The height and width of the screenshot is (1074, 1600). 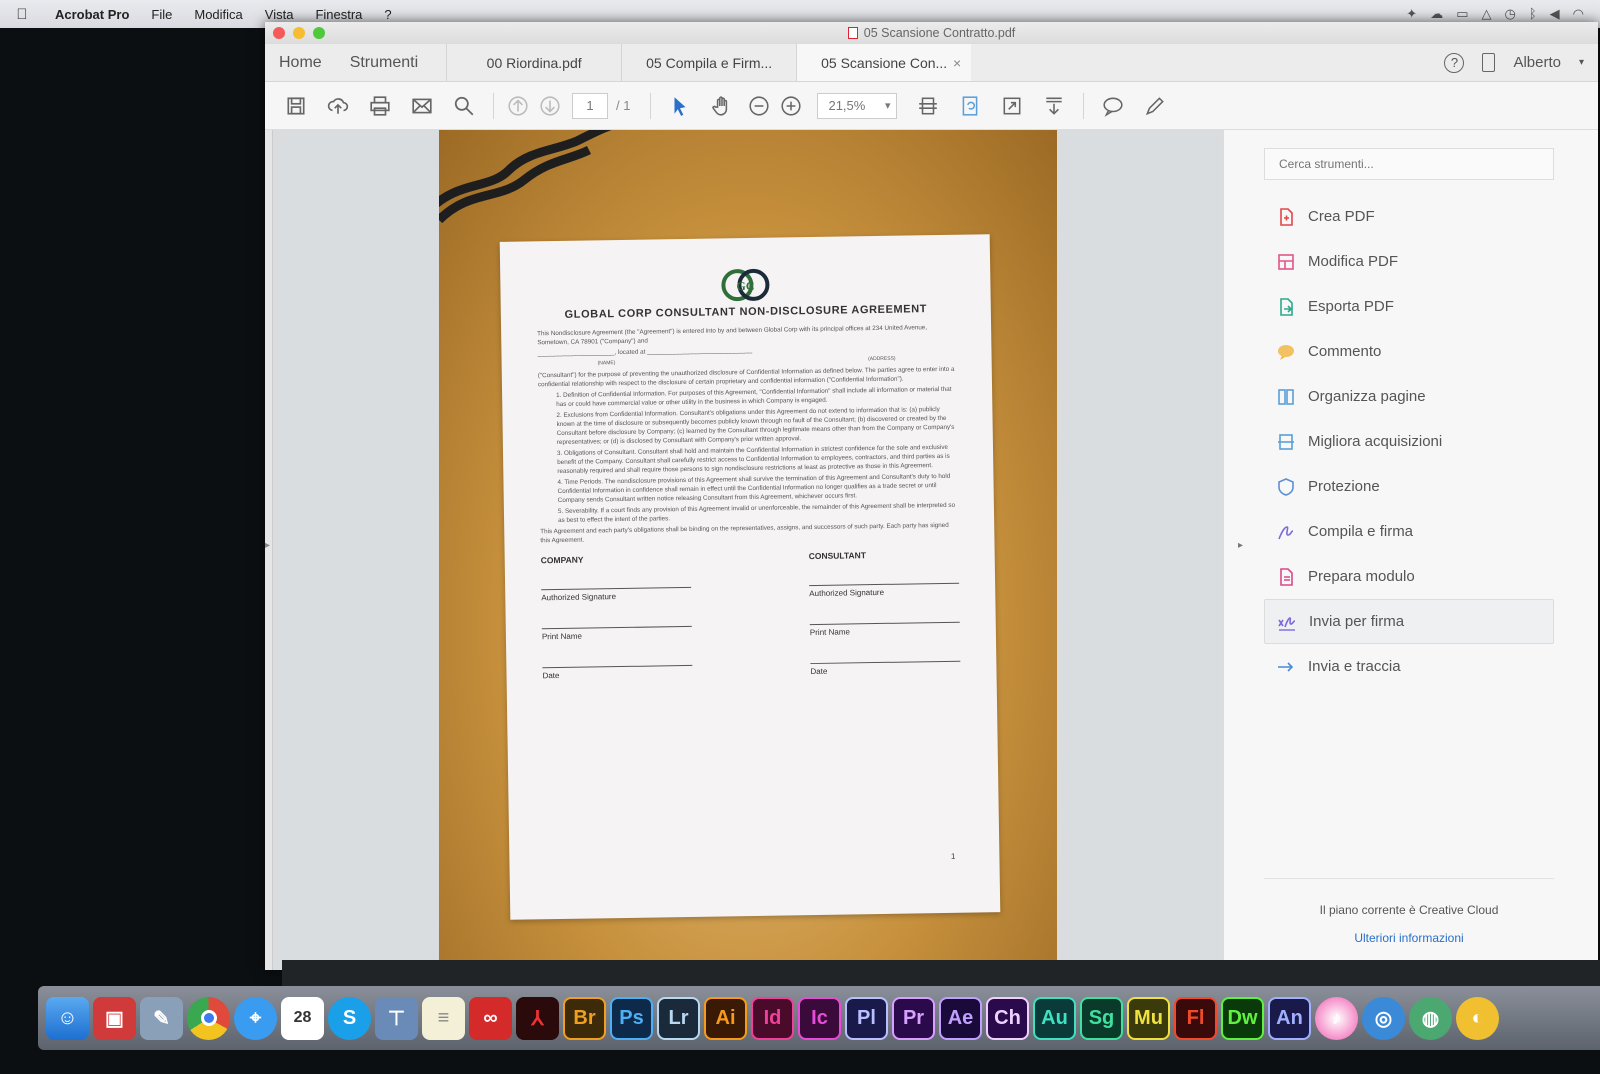 I want to click on acrobat-icon: ⅄, so click(x=537, y=1018).